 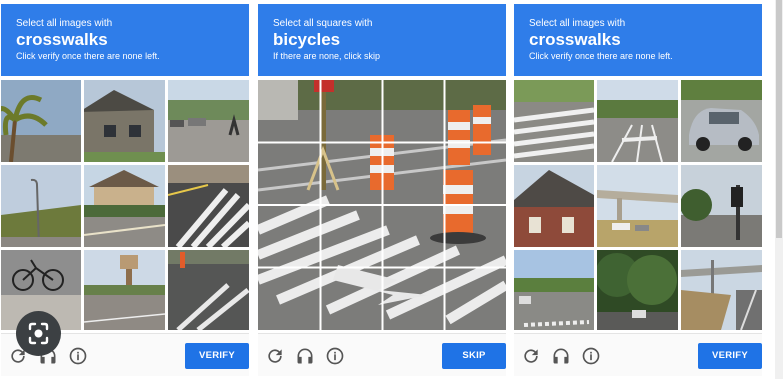 What do you see at coordinates (327, 56) in the screenshot?
I see `instruction-hint: If there are none, click skip` at bounding box center [327, 56].